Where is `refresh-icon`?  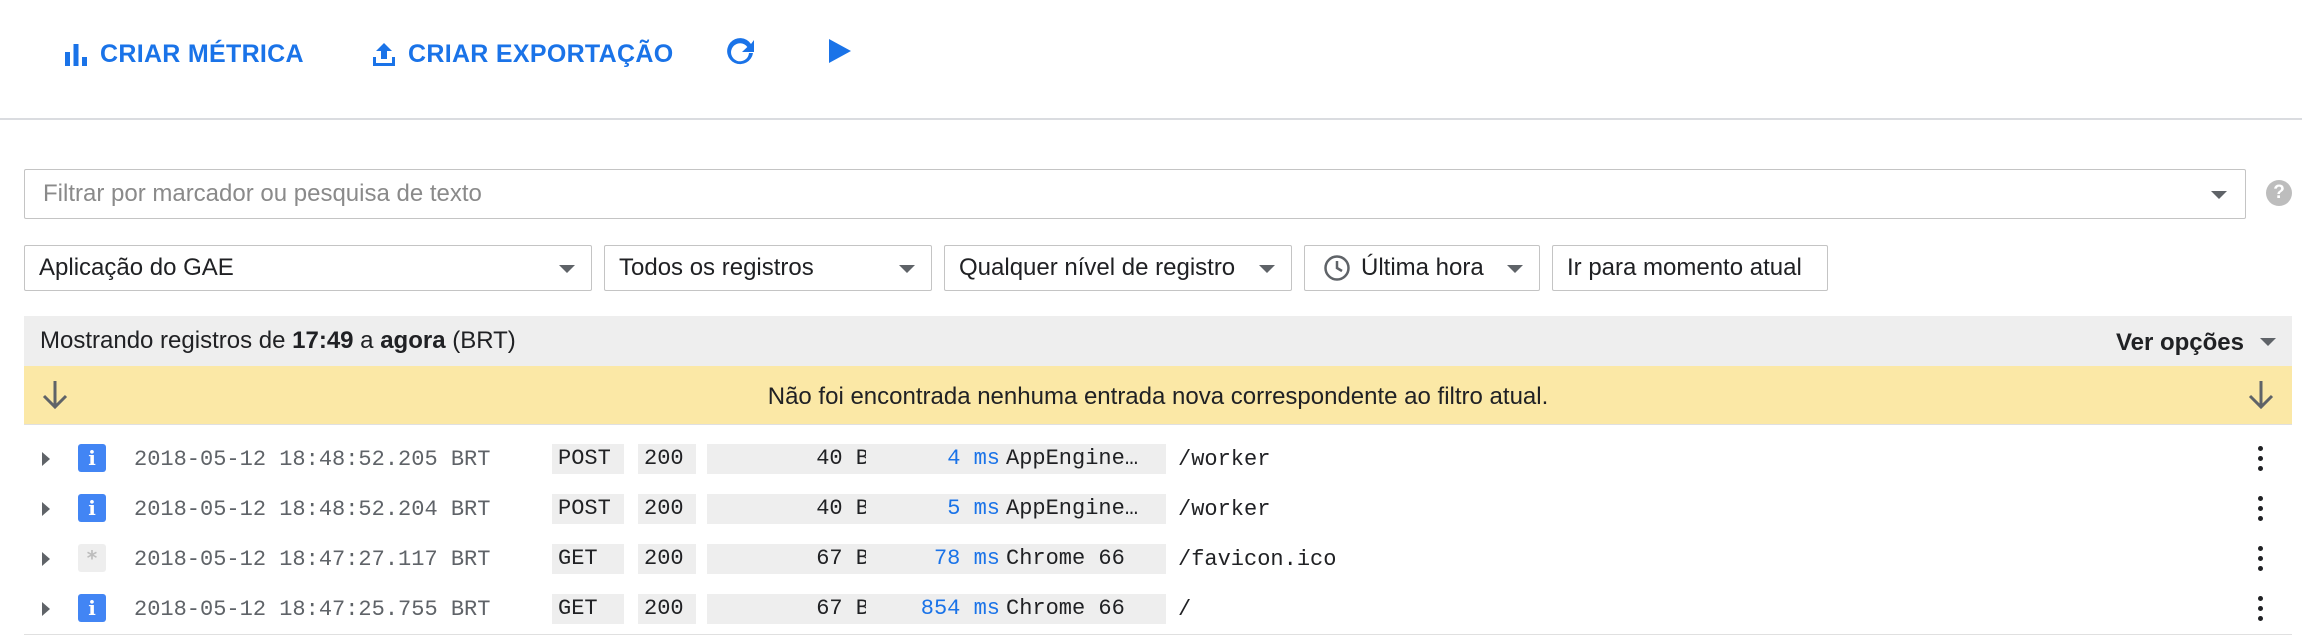
refresh-icon is located at coordinates (740, 54).